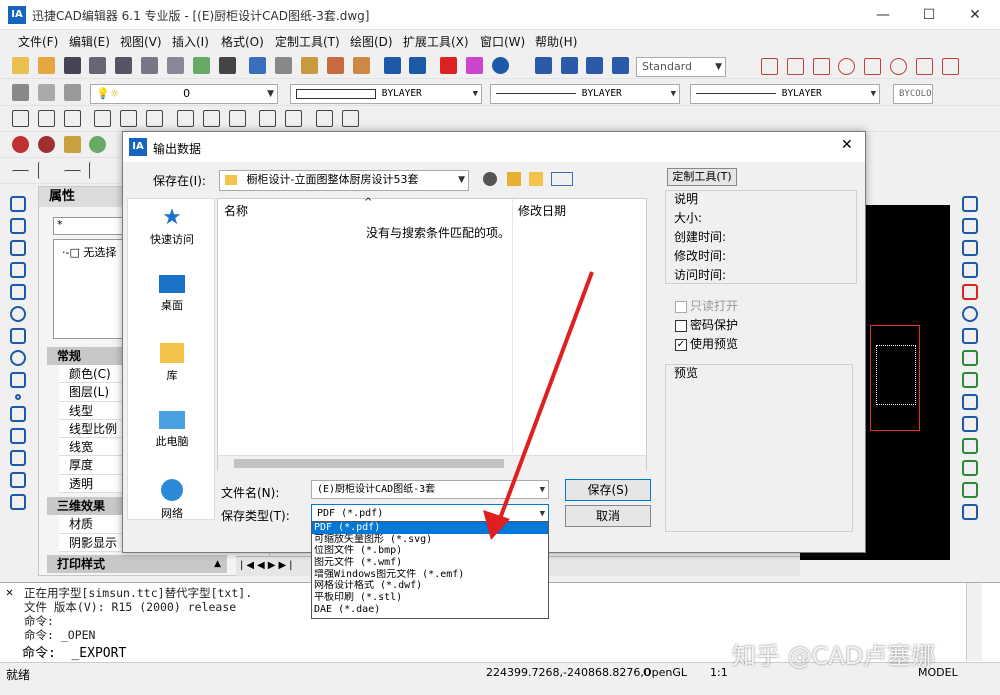  Describe the element at coordinates (834, 656) in the screenshot. I see `watermark: 知乎 @CAD卢塞娜` at that location.